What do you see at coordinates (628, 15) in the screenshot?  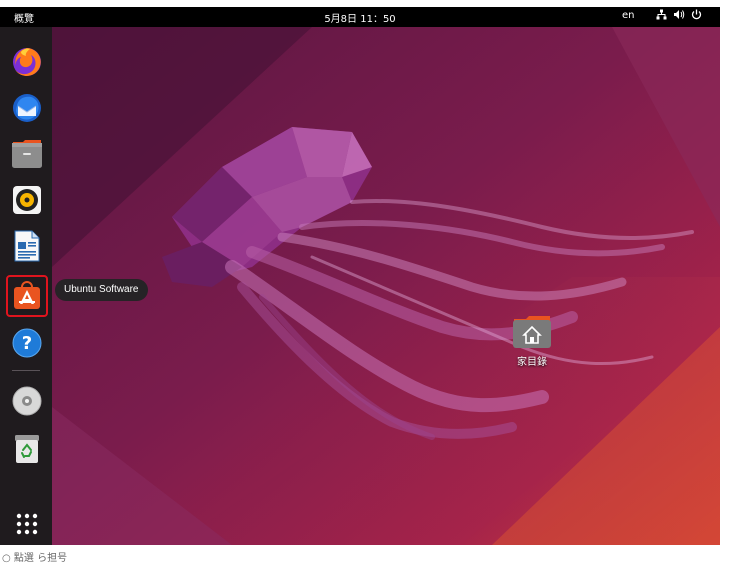 I see `language-indicator: en` at bounding box center [628, 15].